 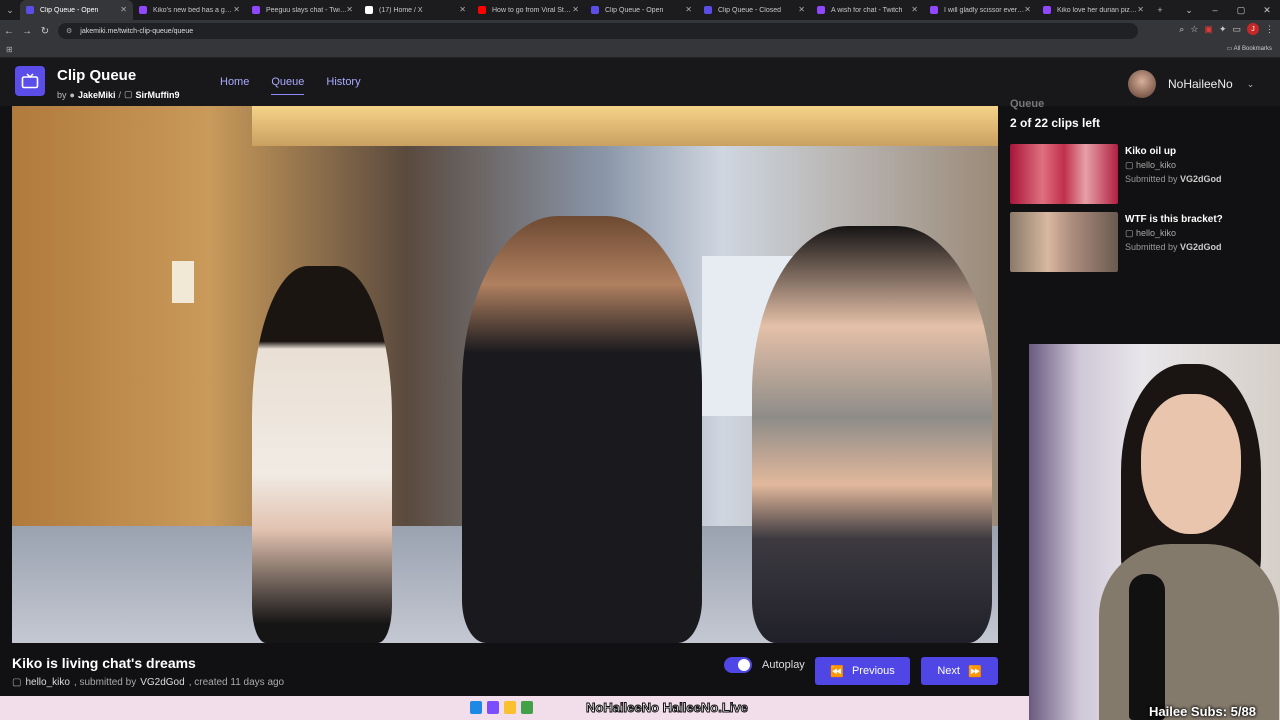 What do you see at coordinates (27, 31) in the screenshot?
I see `forward-button: →` at bounding box center [27, 31].